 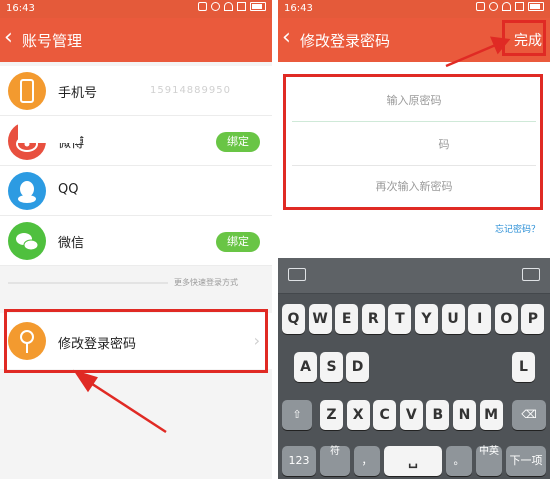 I want to click on account-label: 手机号, so click(x=78, y=93).